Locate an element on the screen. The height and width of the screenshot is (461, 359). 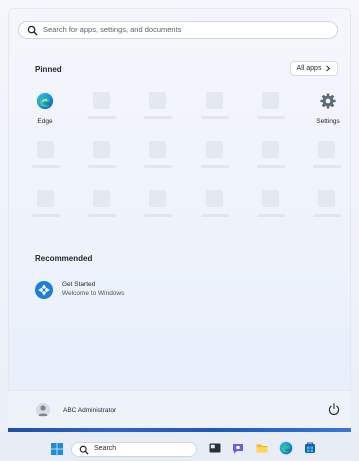
start-search-input: Search for apps, settings, and documents is located at coordinates (178, 30).